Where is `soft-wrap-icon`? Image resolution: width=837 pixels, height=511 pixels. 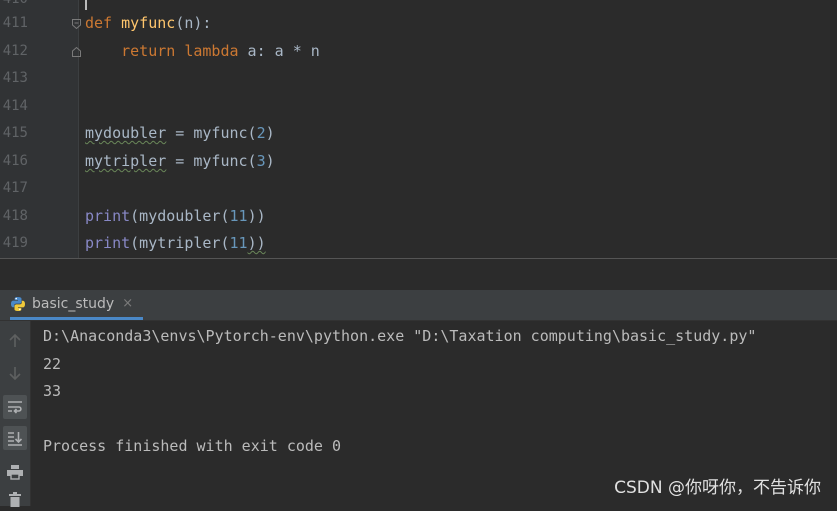 soft-wrap-icon is located at coordinates (15, 407).